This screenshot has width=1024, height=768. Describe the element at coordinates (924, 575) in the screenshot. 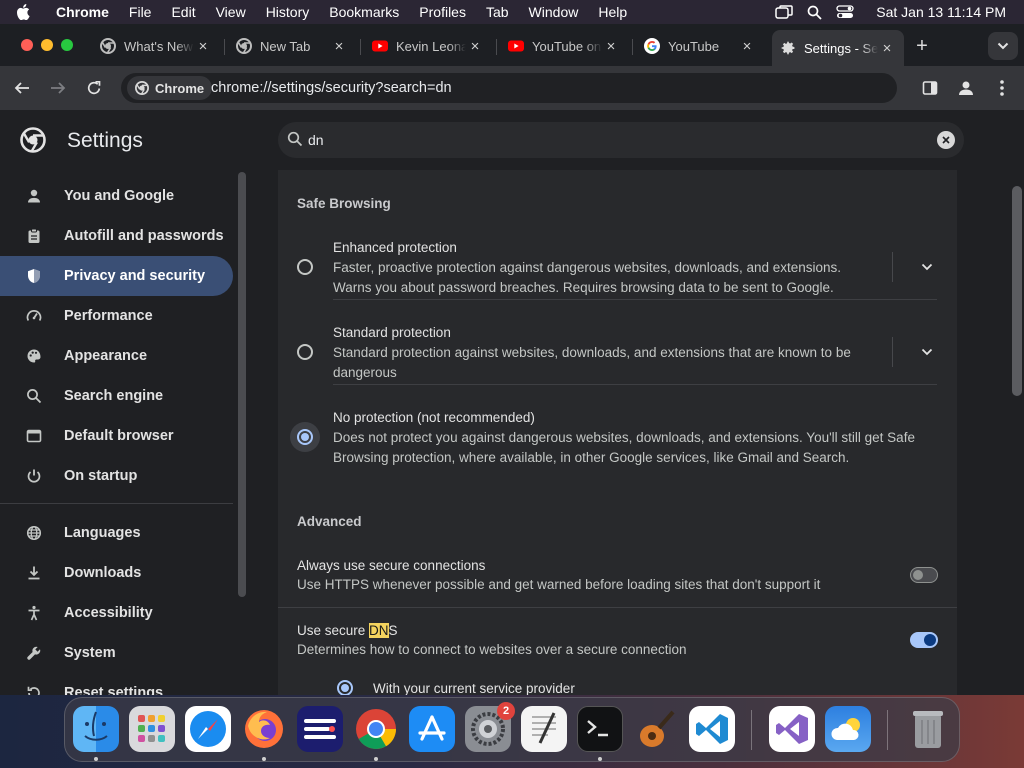

I see `secure-connections-toggle` at that location.